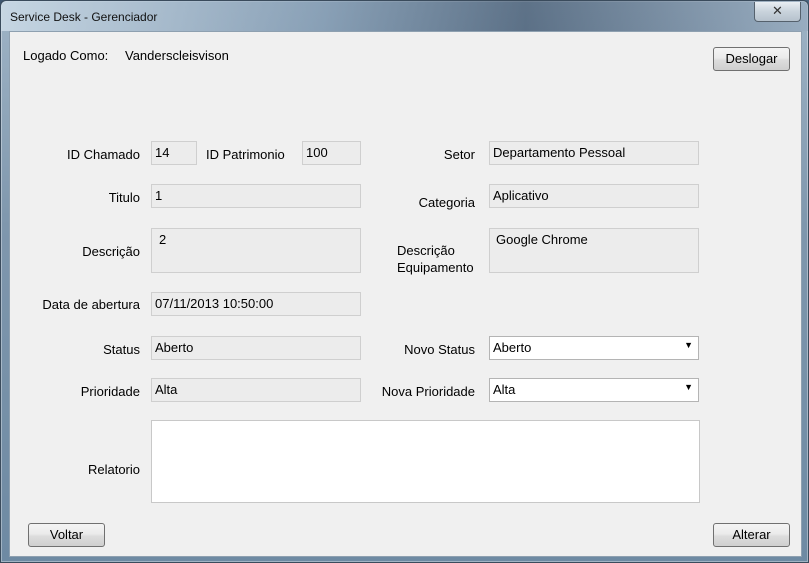 The height and width of the screenshot is (563, 809). Describe the element at coordinates (504, 389) in the screenshot. I see `nova-prioridade-value: Alta` at that location.